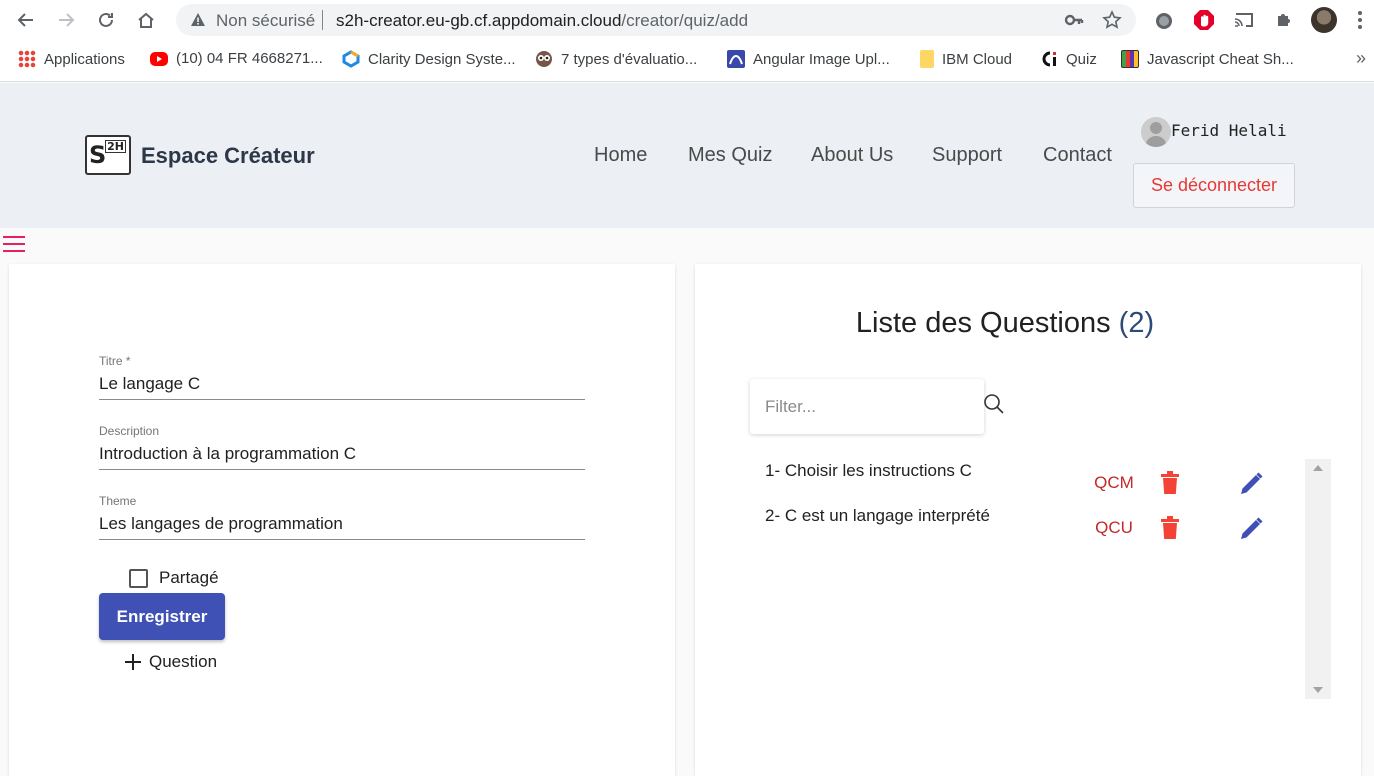 The height and width of the screenshot is (776, 1374). I want to click on title-field: Titre * Le langage C, so click(342, 377).